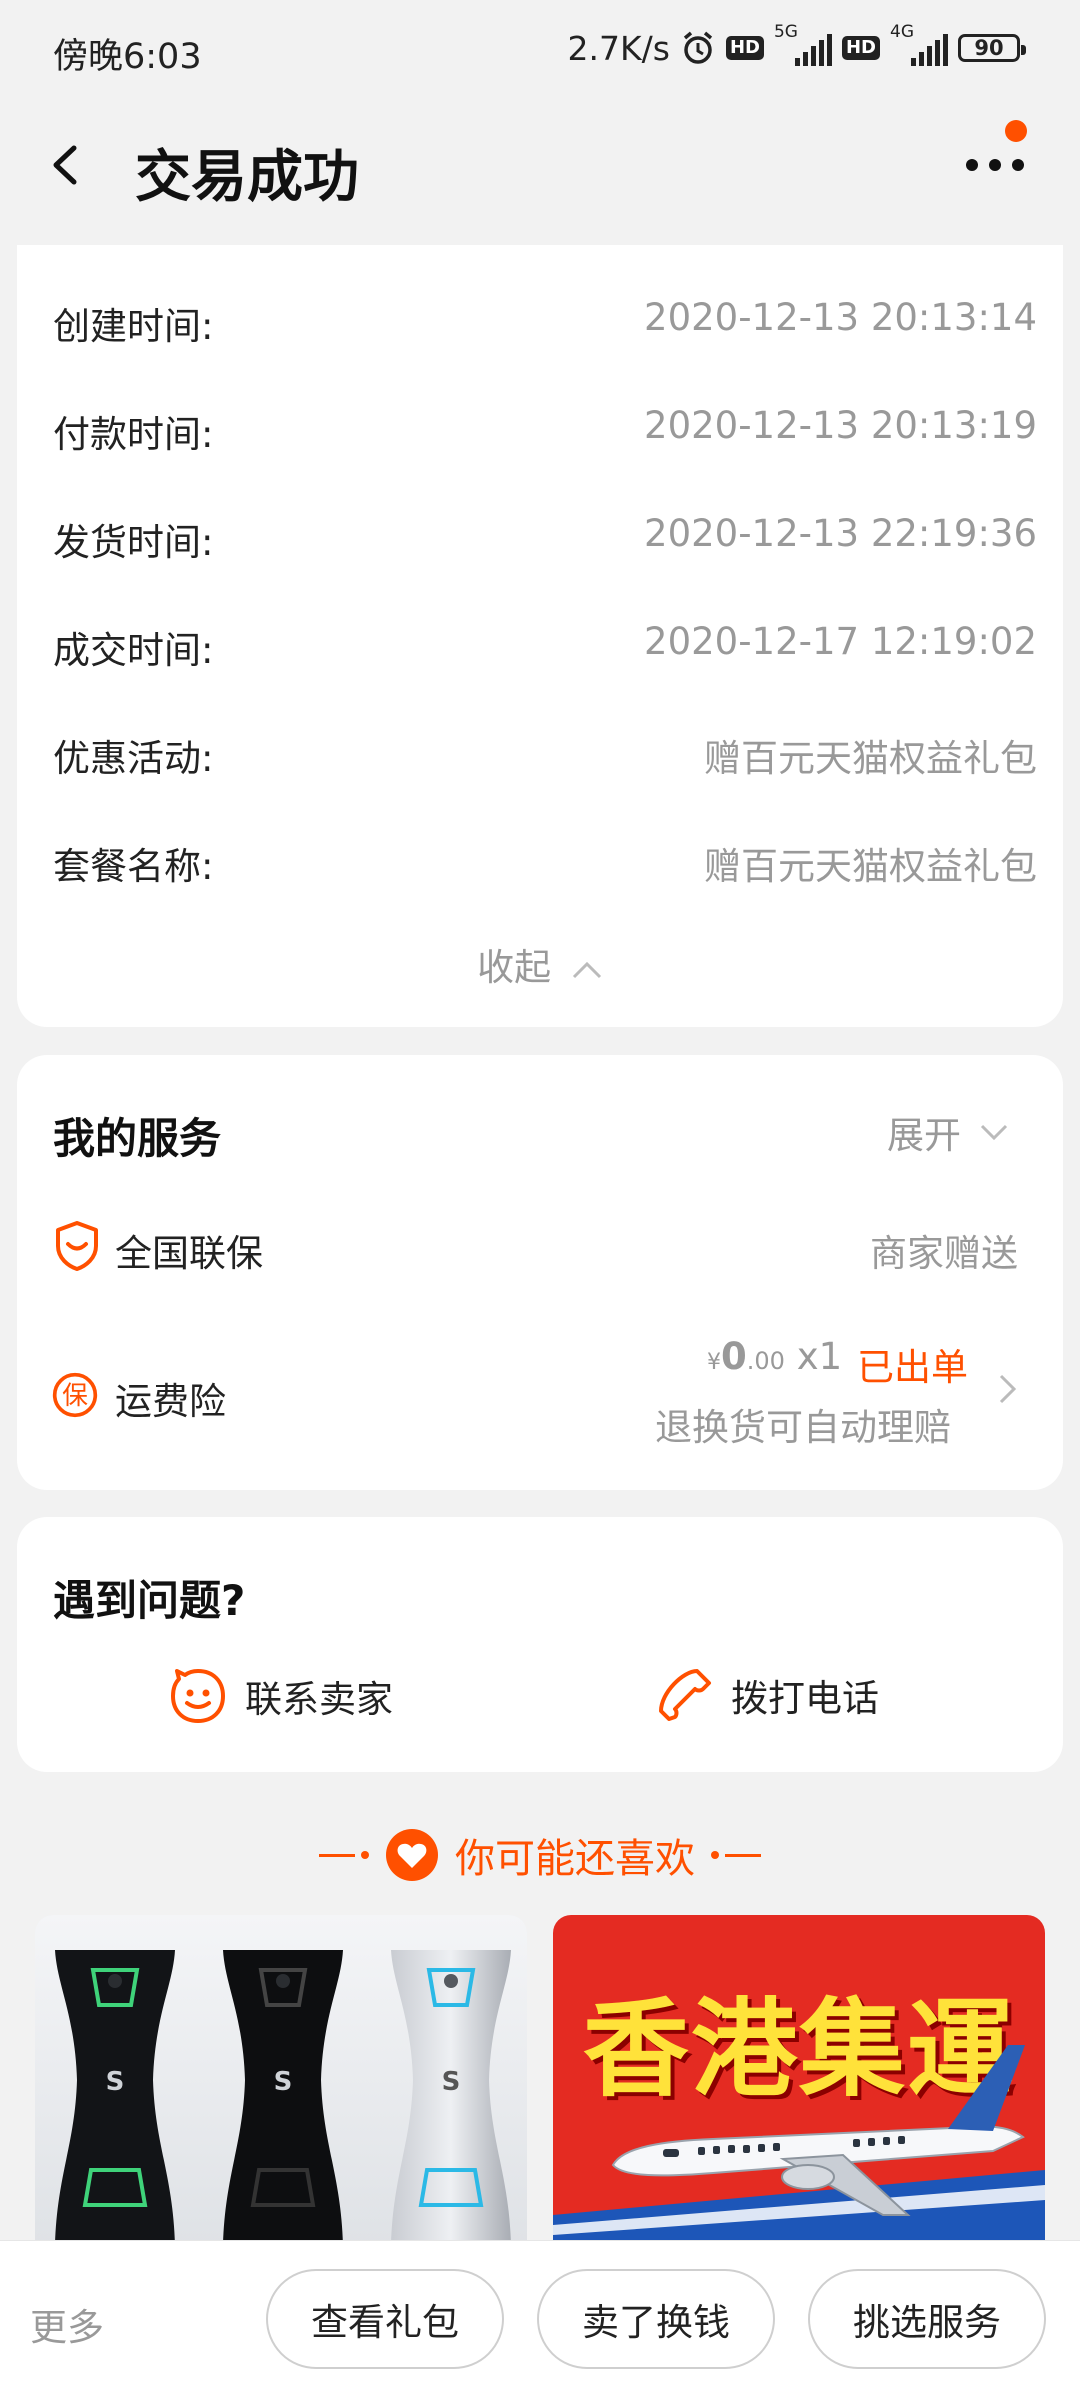  I want to click on phone-covers-image: S S S, so click(281, 2080).